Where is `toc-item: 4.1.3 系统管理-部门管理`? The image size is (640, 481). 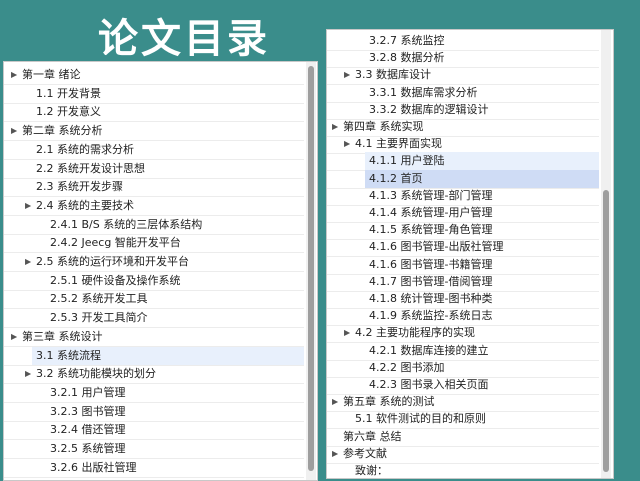 toc-item: 4.1.3 系统管理-部门管理 is located at coordinates (463, 196).